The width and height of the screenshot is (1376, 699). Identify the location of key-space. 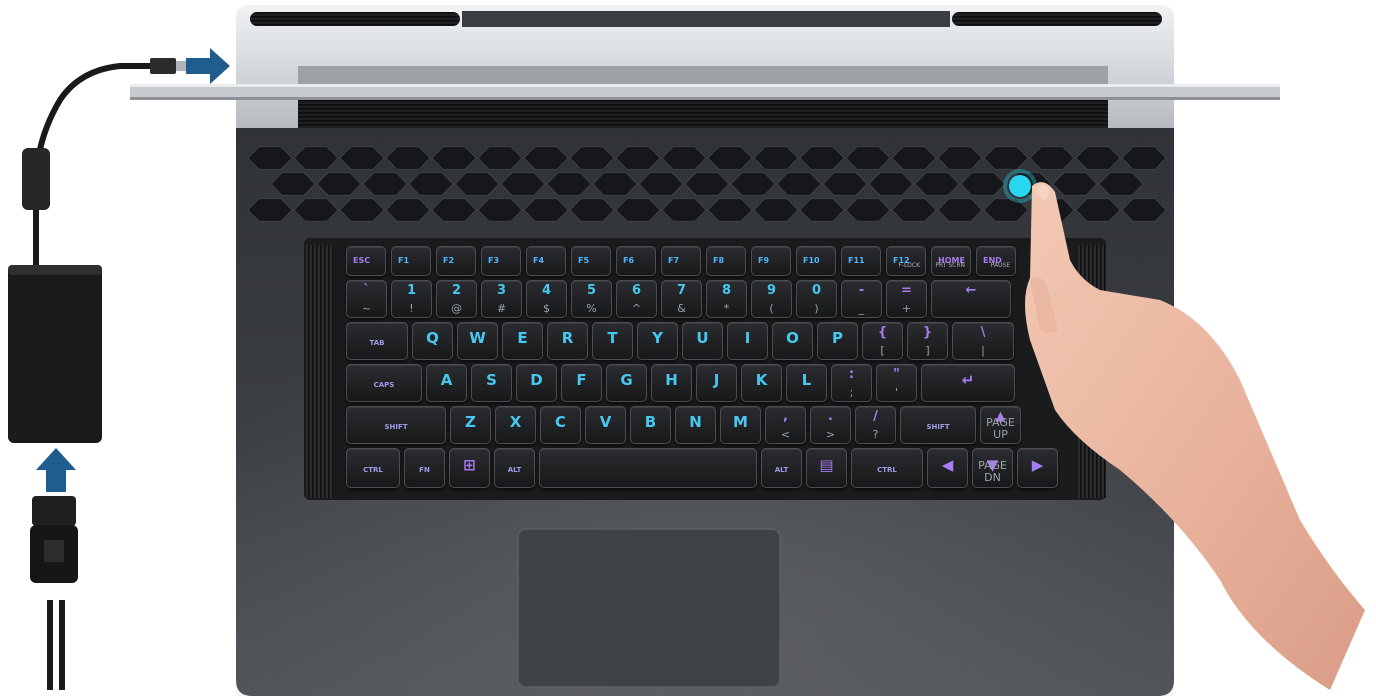
(648, 468).